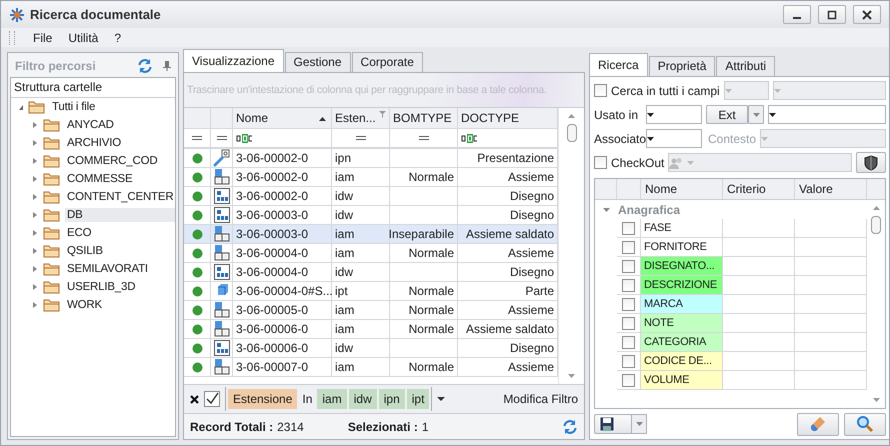  What do you see at coordinates (101, 287) in the screenshot?
I see `tree-item: USERLIB_3D` at bounding box center [101, 287].